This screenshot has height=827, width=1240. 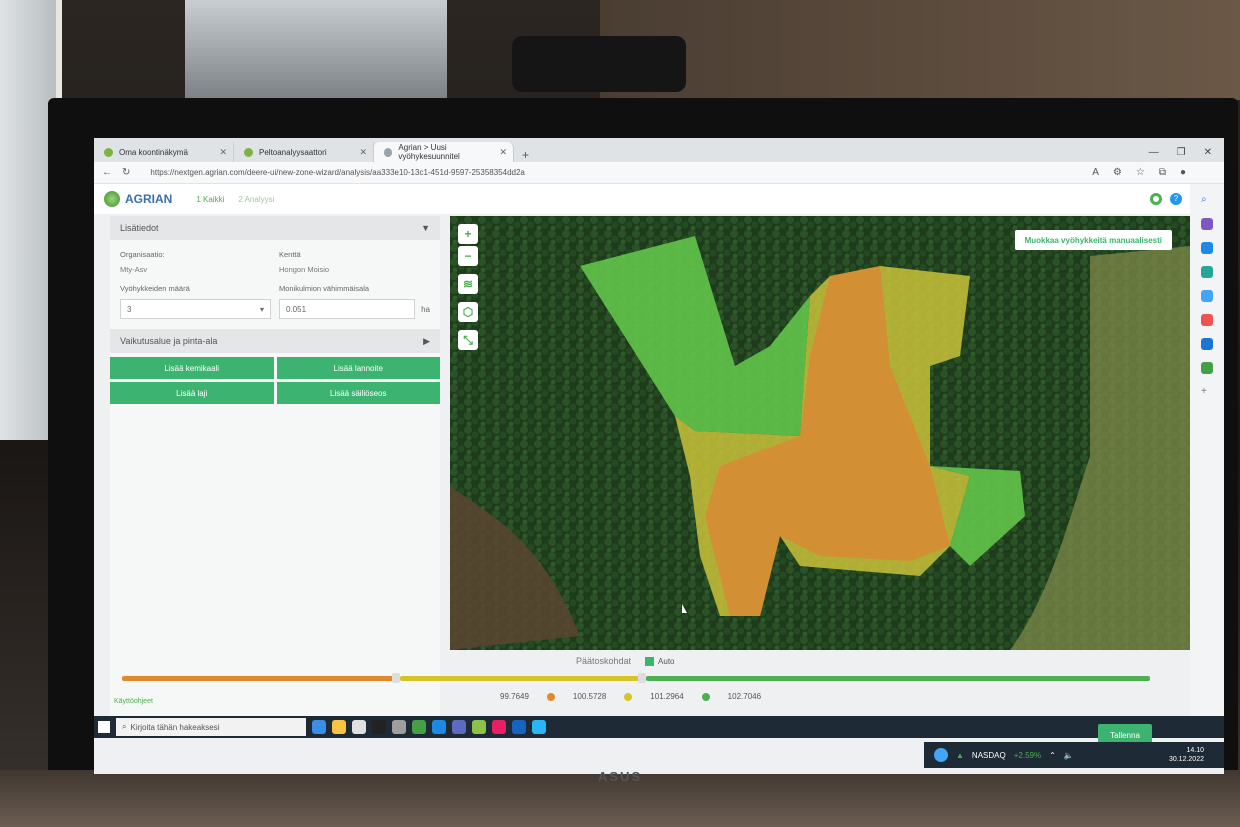 What do you see at coordinates (642, 199) in the screenshot?
I see `app-header: AGRIAN 1 Kaikki 2 Analyysi ?` at bounding box center [642, 199].